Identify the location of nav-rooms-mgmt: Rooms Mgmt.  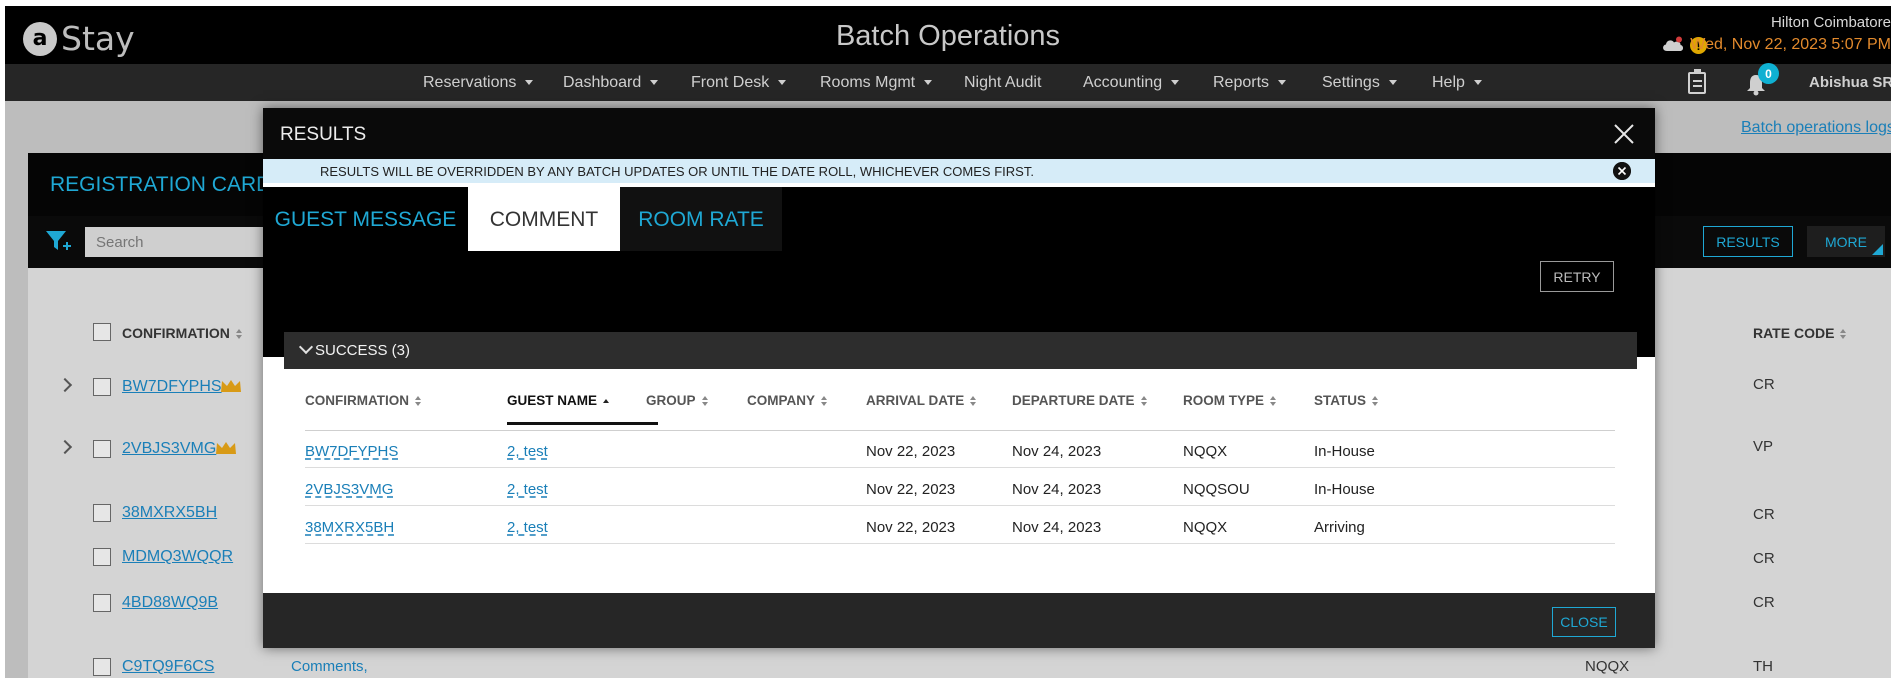
(876, 83).